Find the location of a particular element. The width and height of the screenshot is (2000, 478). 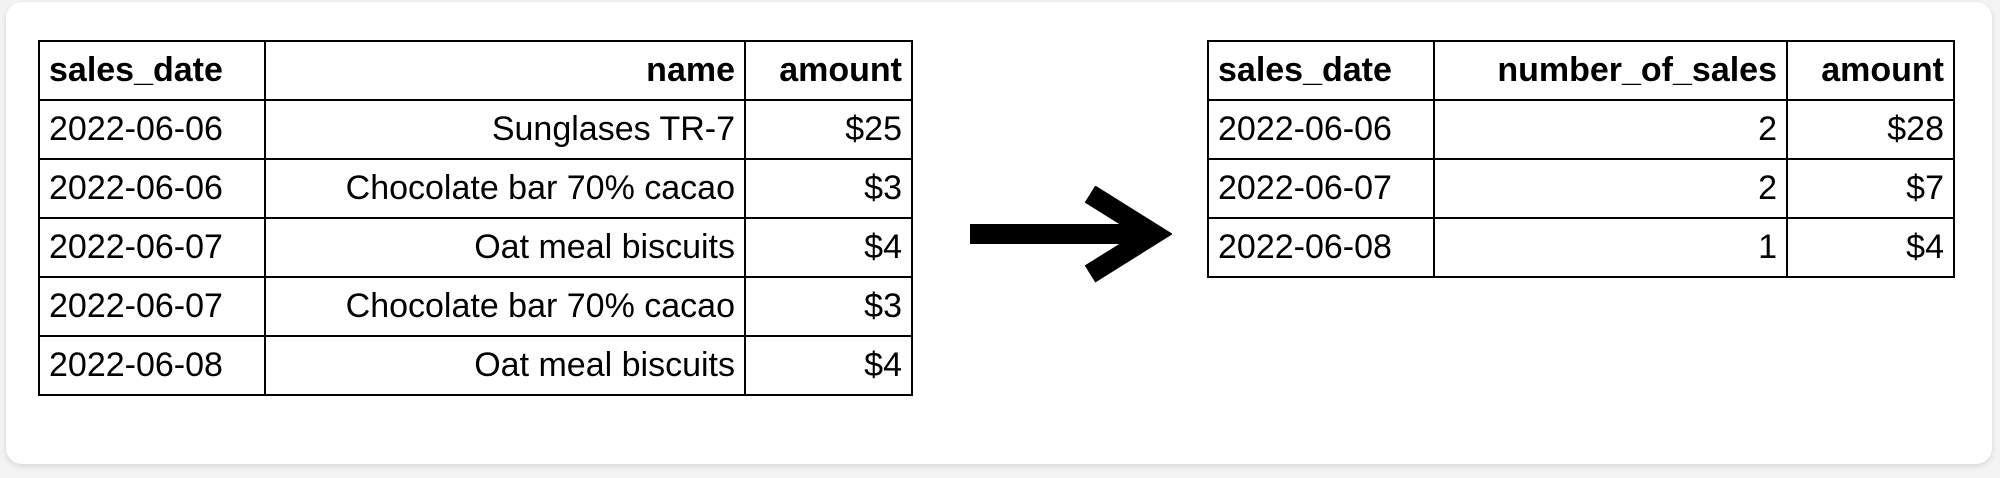

table-row: 2022-06-08 Oat meal biscuits $4 is located at coordinates (475, 365).